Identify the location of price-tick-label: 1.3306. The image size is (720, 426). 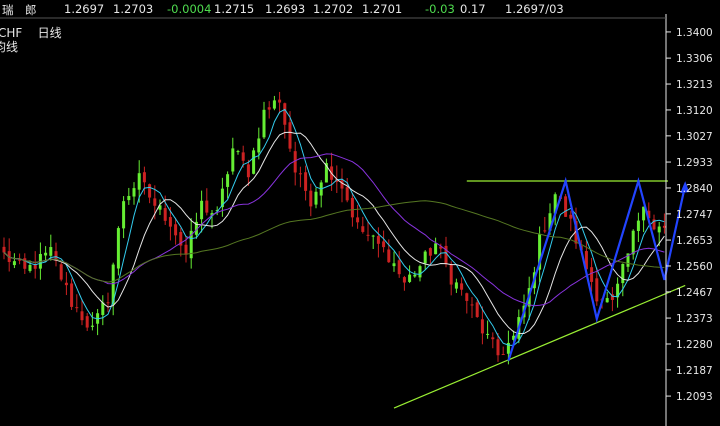
(694, 59).